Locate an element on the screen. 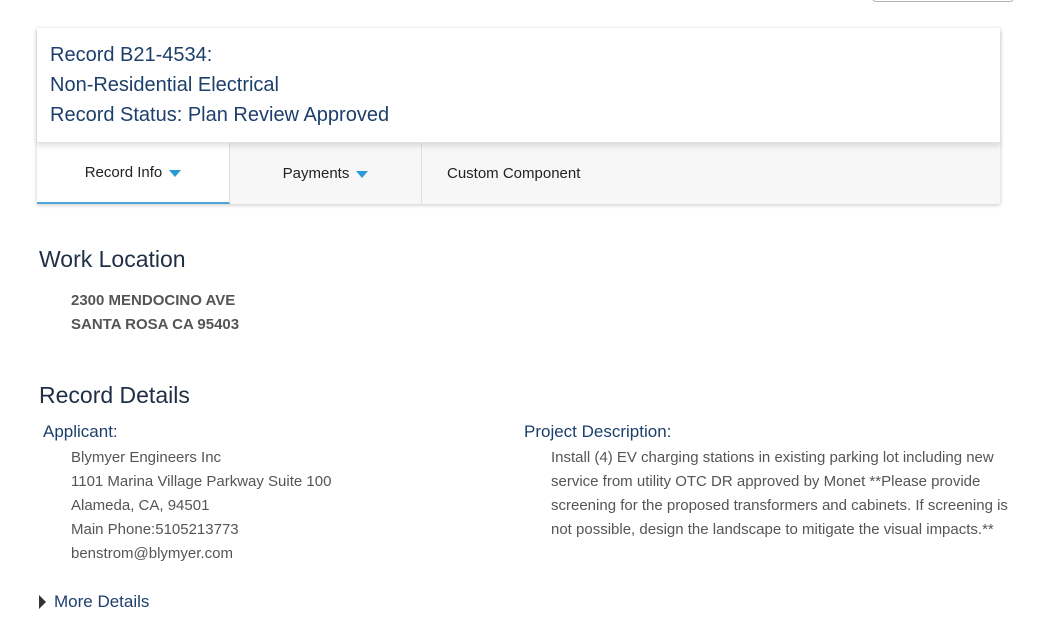 The height and width of the screenshot is (643, 1040). address-line-1: 2300 MENDOCINO AVE is located at coordinates (153, 300).